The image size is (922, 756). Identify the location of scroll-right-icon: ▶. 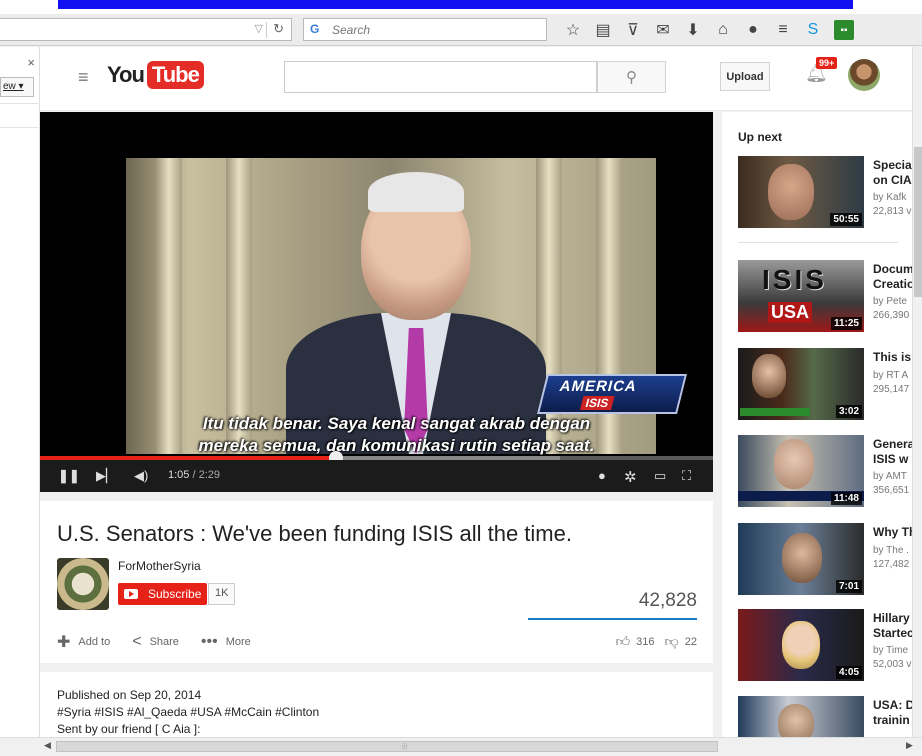
(909, 745).